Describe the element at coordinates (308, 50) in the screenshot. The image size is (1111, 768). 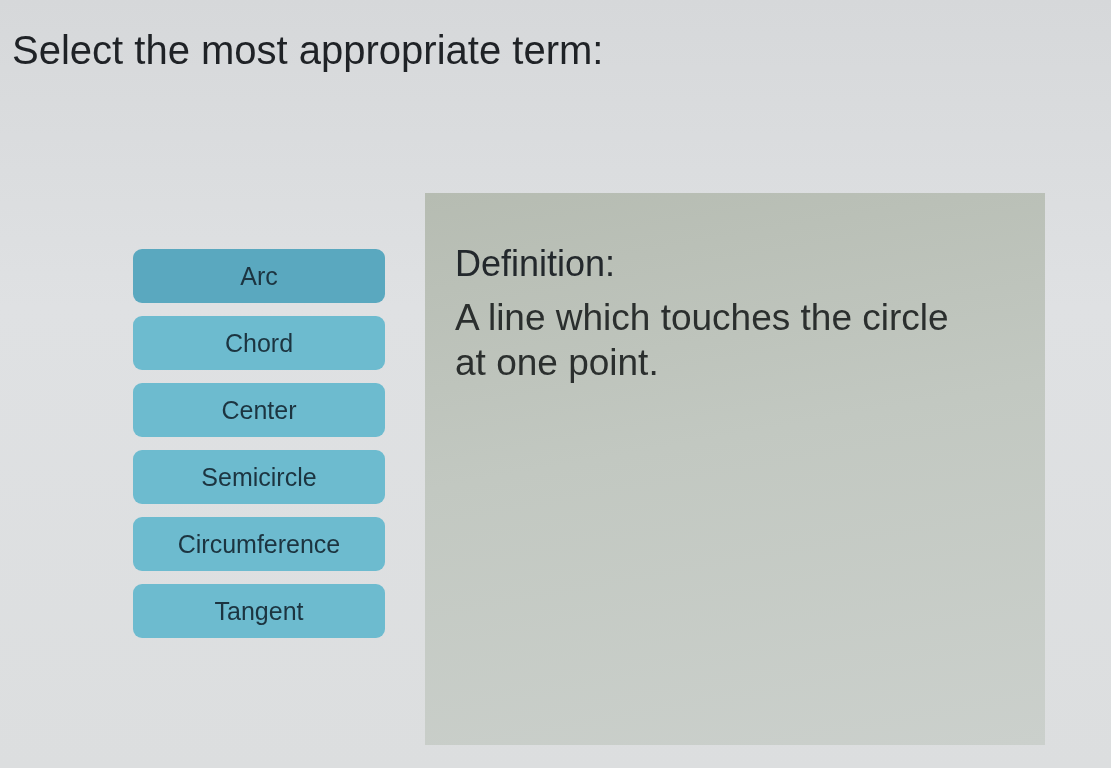
I see `question-prompt: Select the most appropriate term:` at that location.